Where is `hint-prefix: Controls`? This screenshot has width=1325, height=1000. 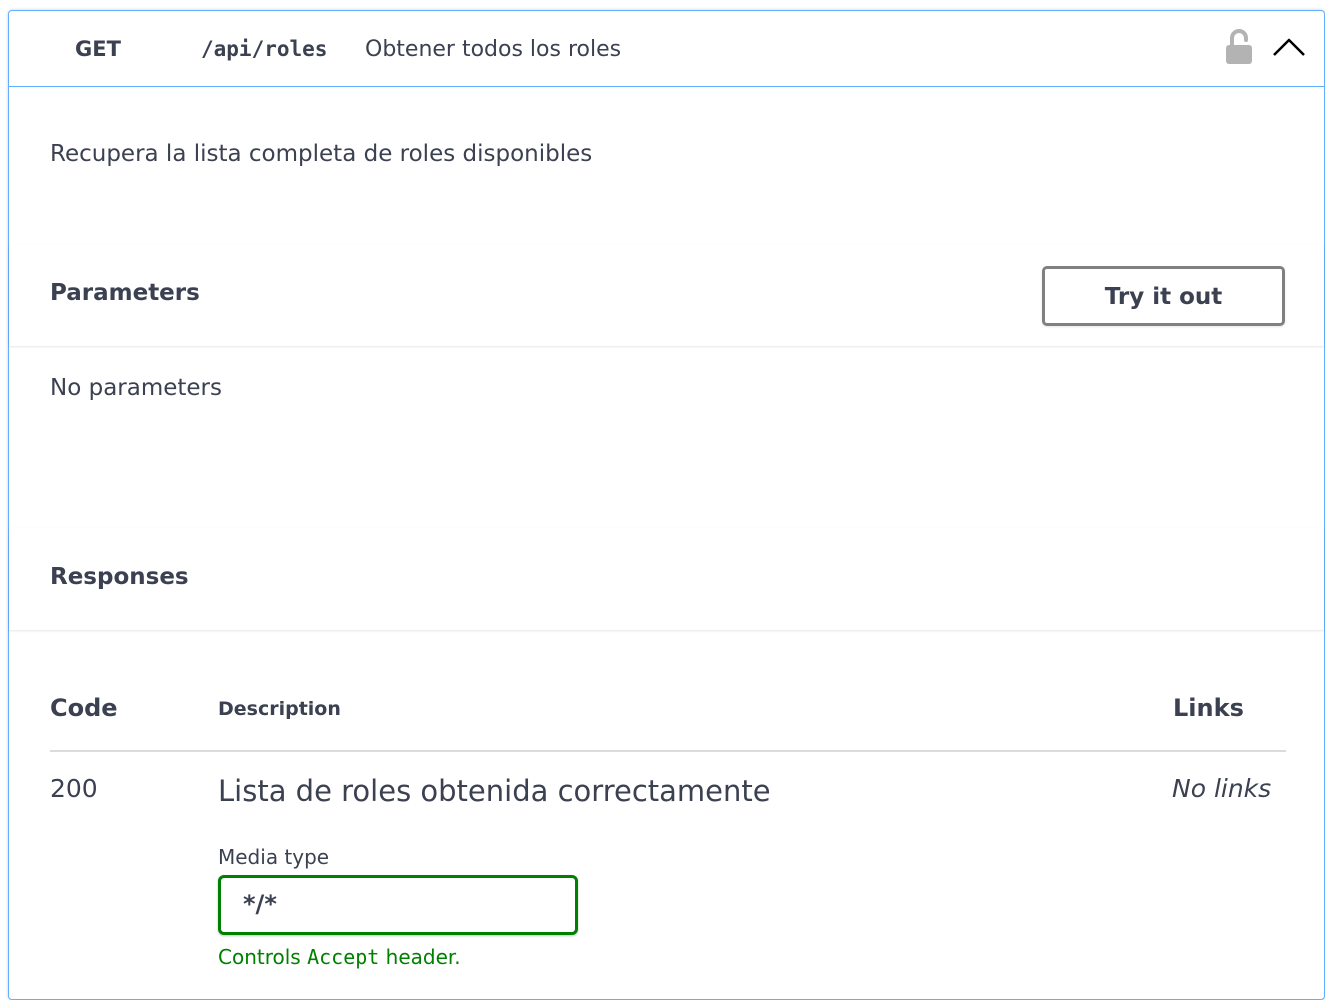 hint-prefix: Controls is located at coordinates (263, 957).